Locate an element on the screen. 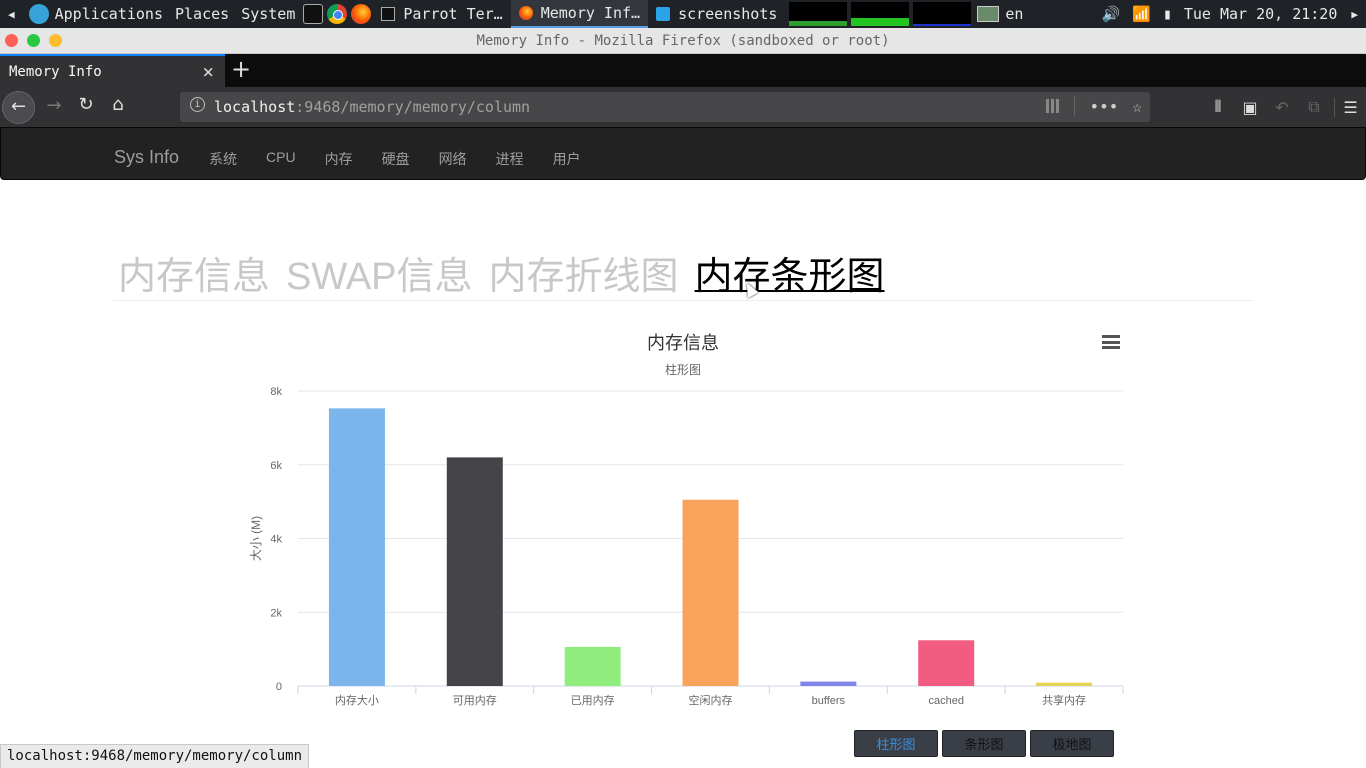  task-screenshots: screenshots is located at coordinates (716, 14).